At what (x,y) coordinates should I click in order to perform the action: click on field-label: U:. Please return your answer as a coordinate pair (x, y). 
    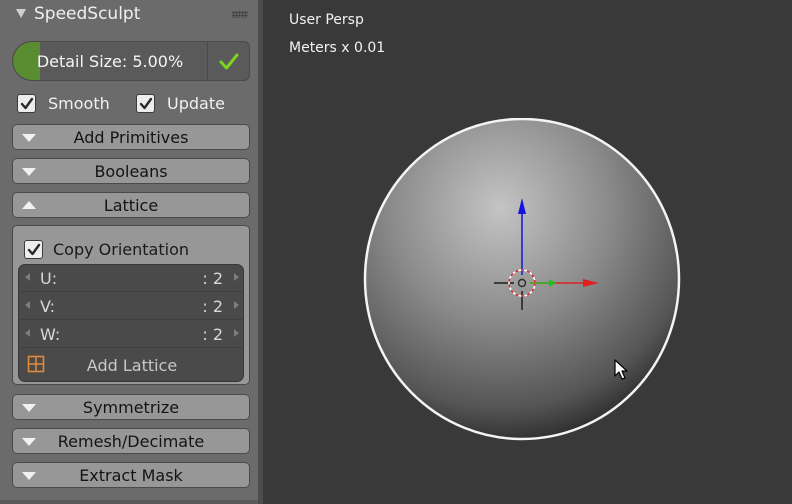
    Looking at the image, I should click on (49, 278).